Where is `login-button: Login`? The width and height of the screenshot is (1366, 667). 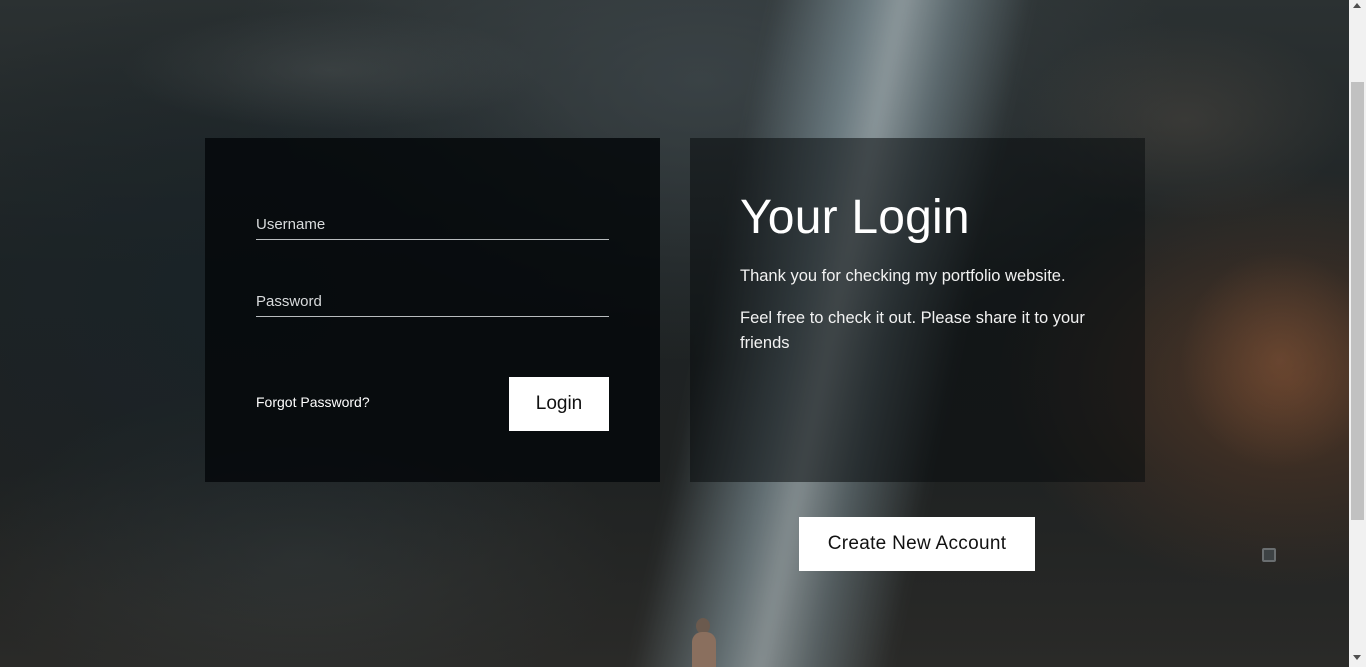
login-button: Login is located at coordinates (559, 404).